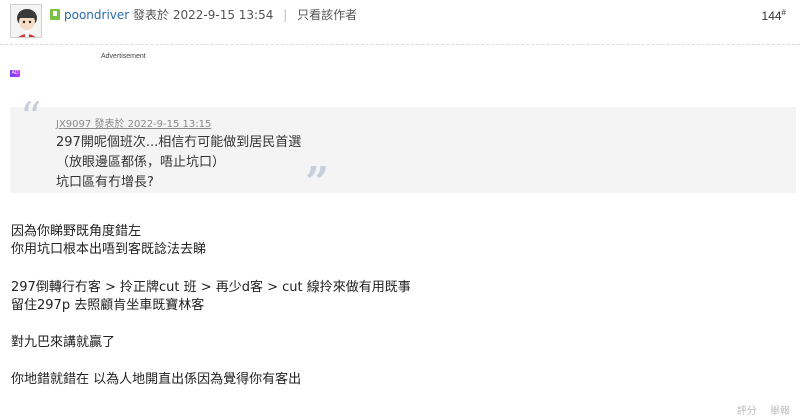 Image resolution: width=800 pixels, height=417 pixels. Describe the element at coordinates (780, 411) in the screenshot. I see `report-link: 舉報` at that location.